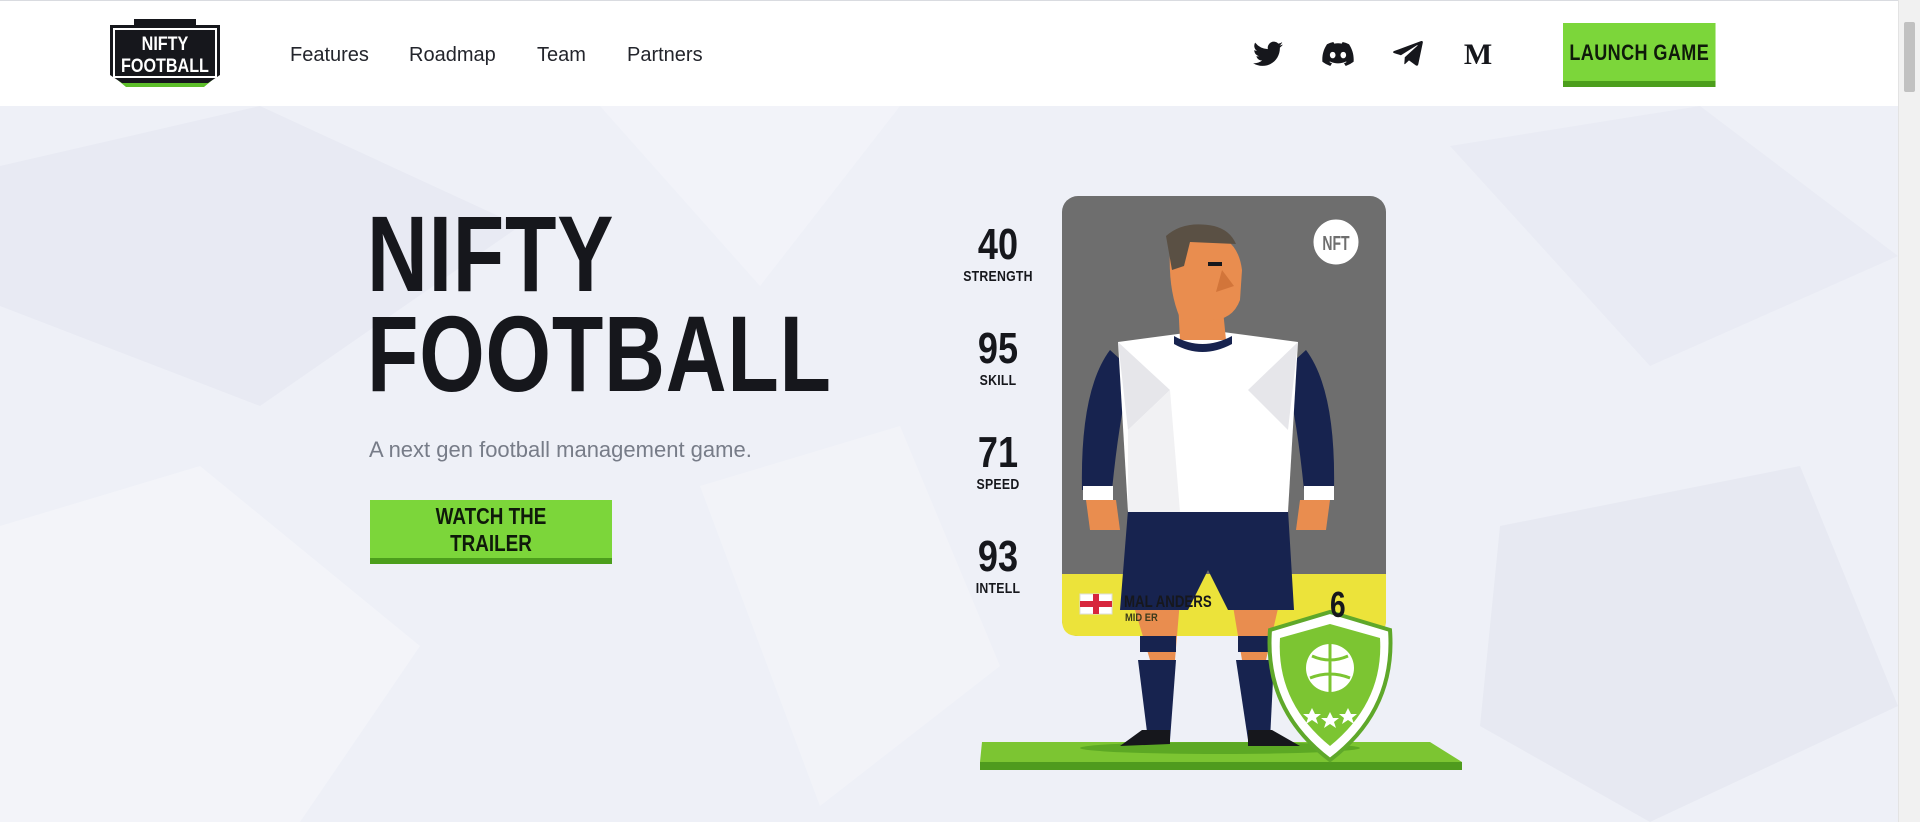 This screenshot has width=1920, height=822. Describe the element at coordinates (1639, 55) in the screenshot. I see `launch-game-button: LAUNCH GAME` at that location.